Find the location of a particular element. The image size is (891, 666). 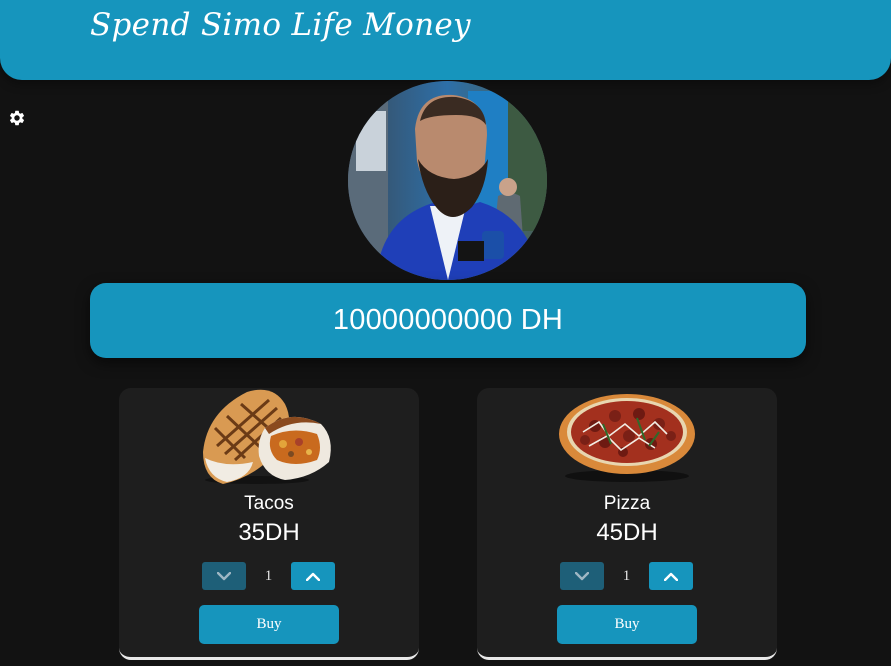

pizza-image is located at coordinates (627, 436).